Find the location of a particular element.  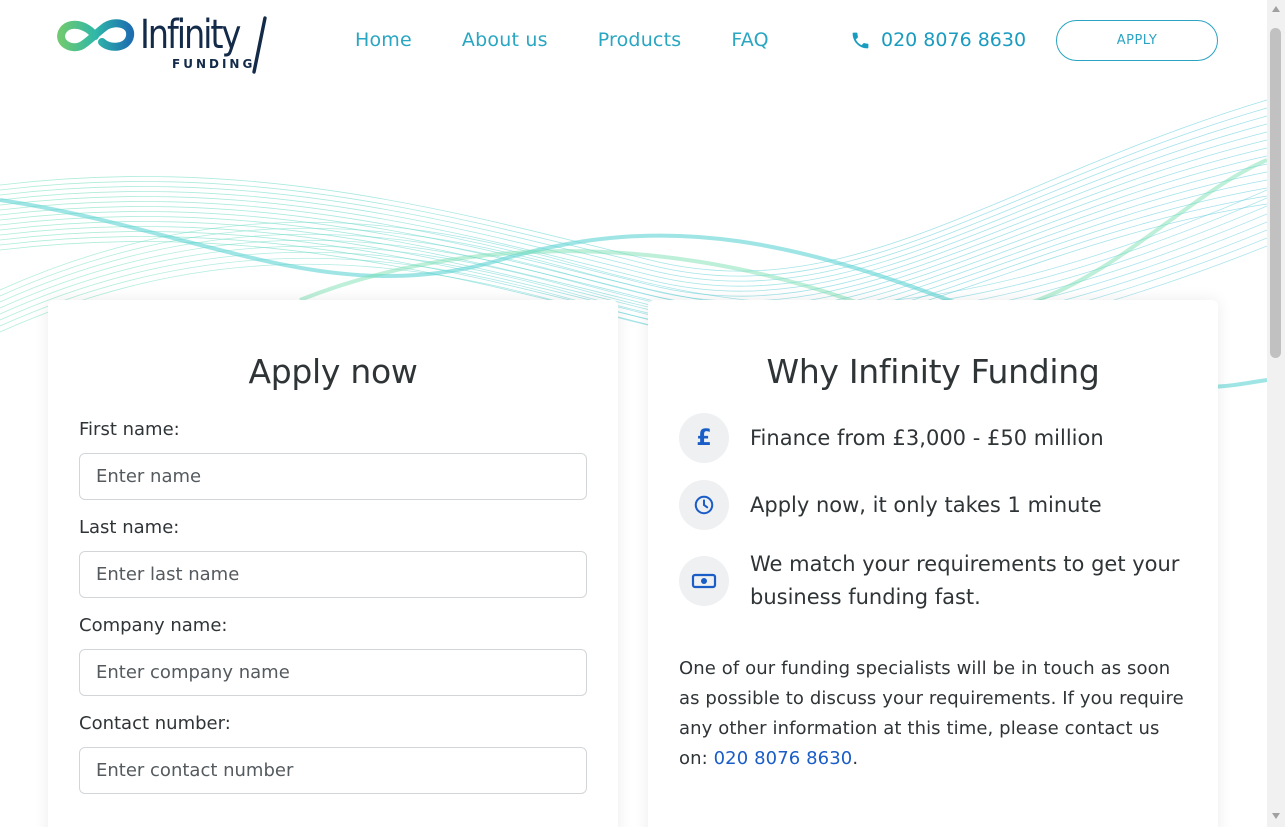

clock-icon is located at coordinates (704, 505).